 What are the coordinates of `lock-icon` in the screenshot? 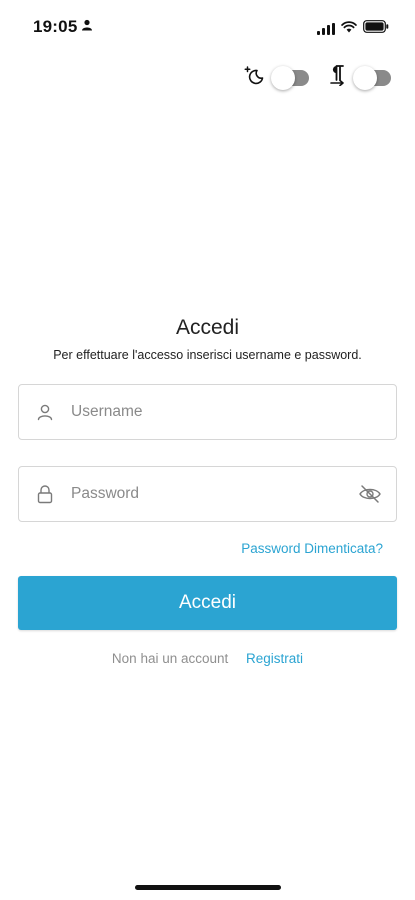 It's located at (45, 494).